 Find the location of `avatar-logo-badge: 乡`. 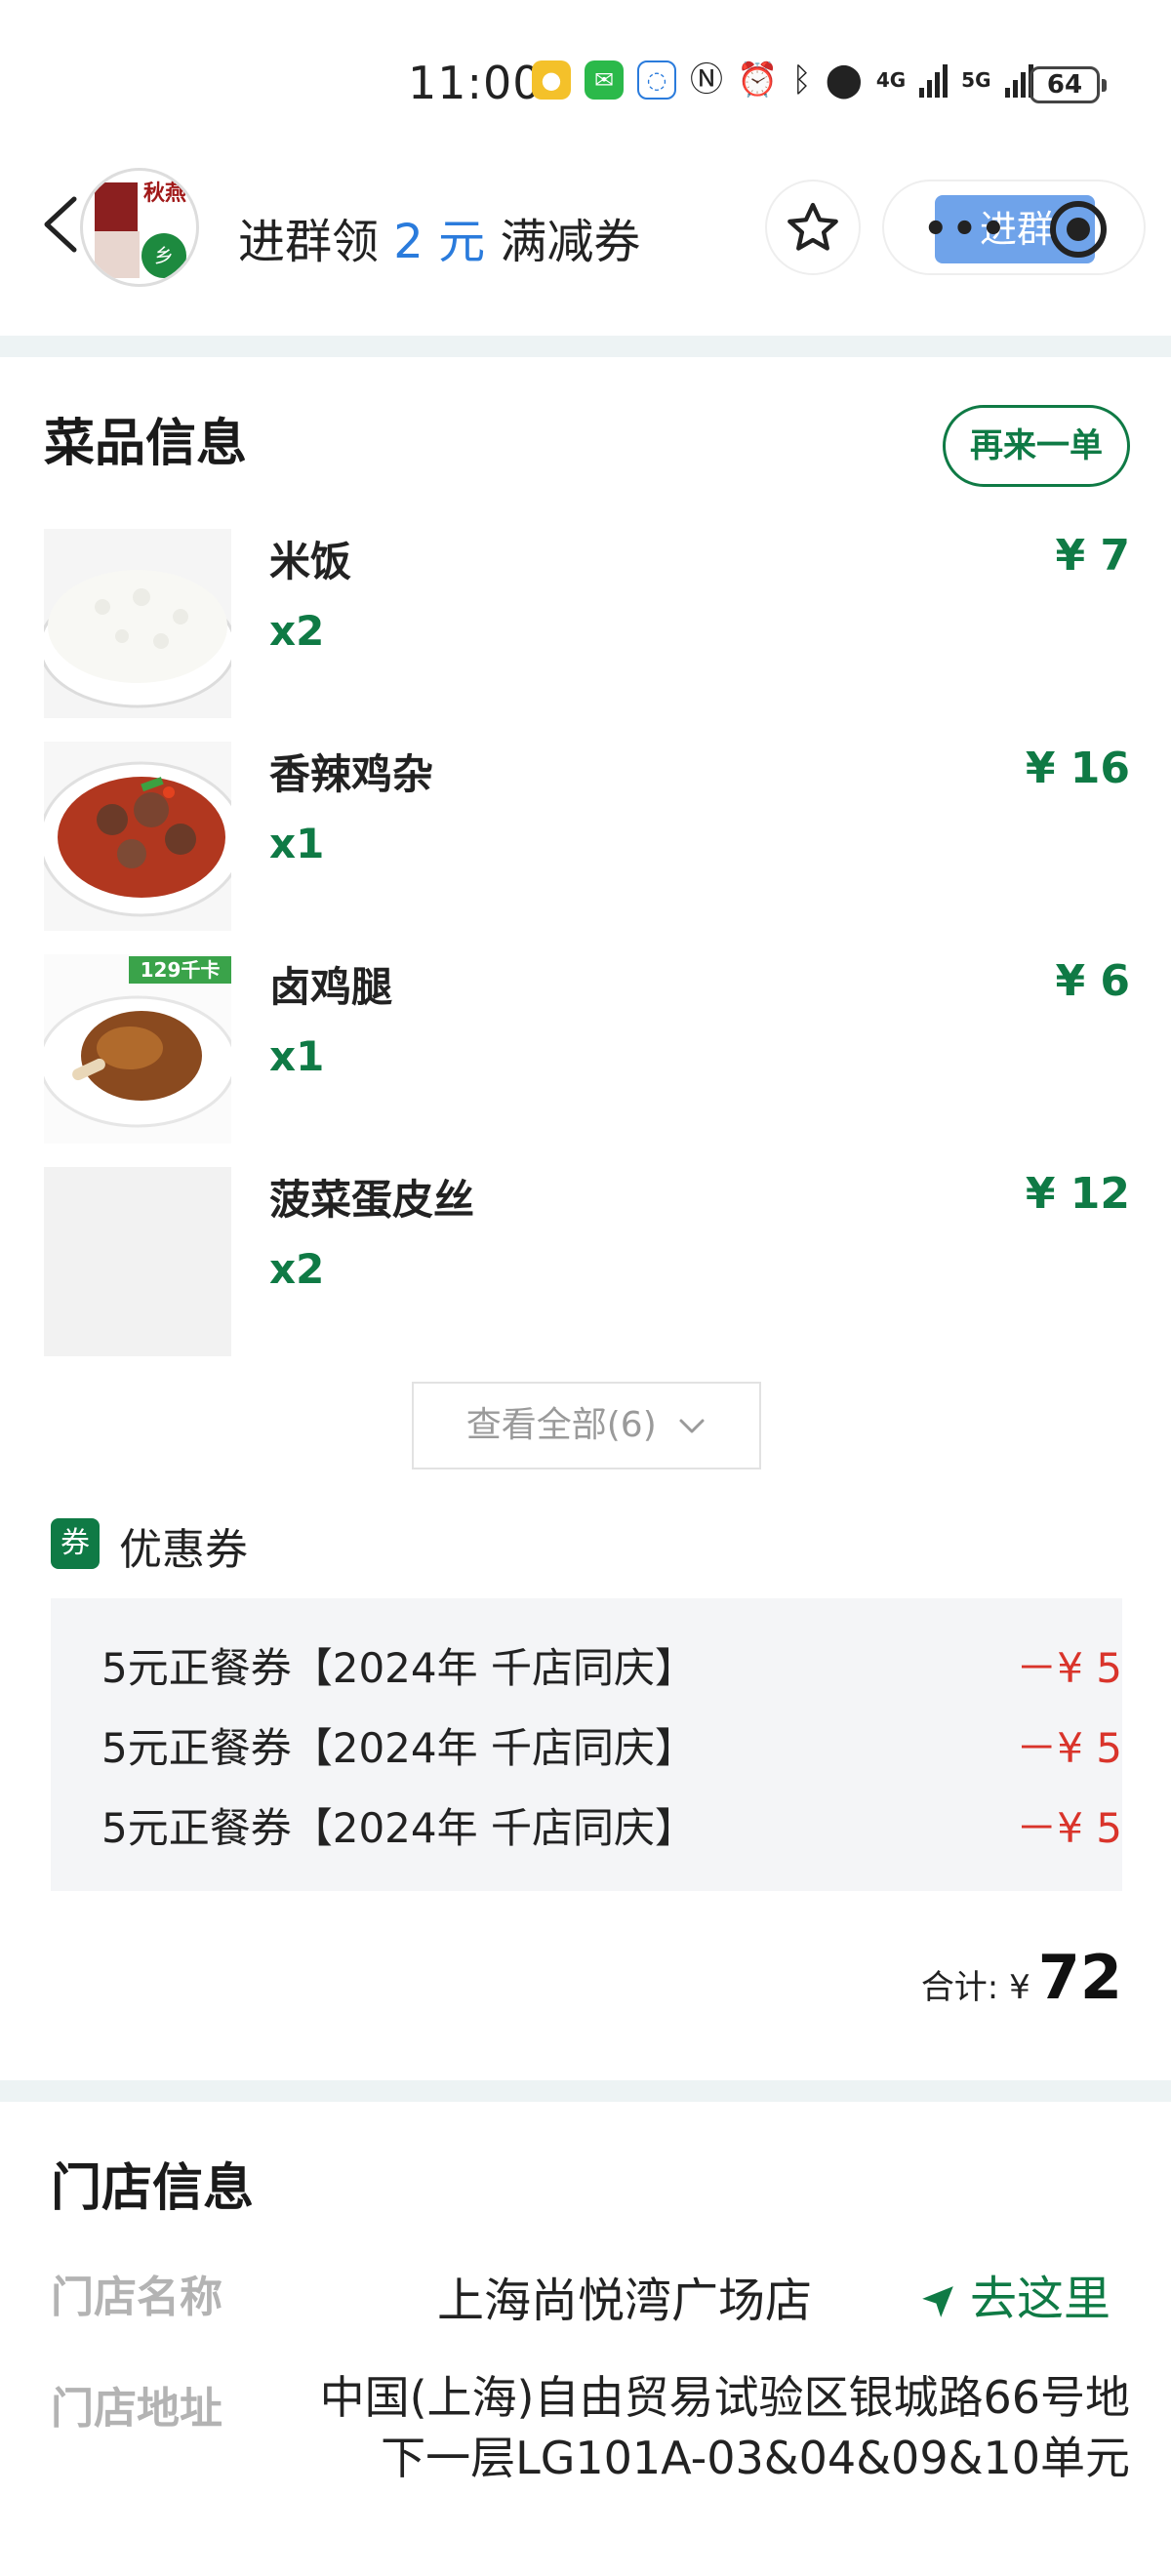

avatar-logo-badge: 乡 is located at coordinates (163, 256).